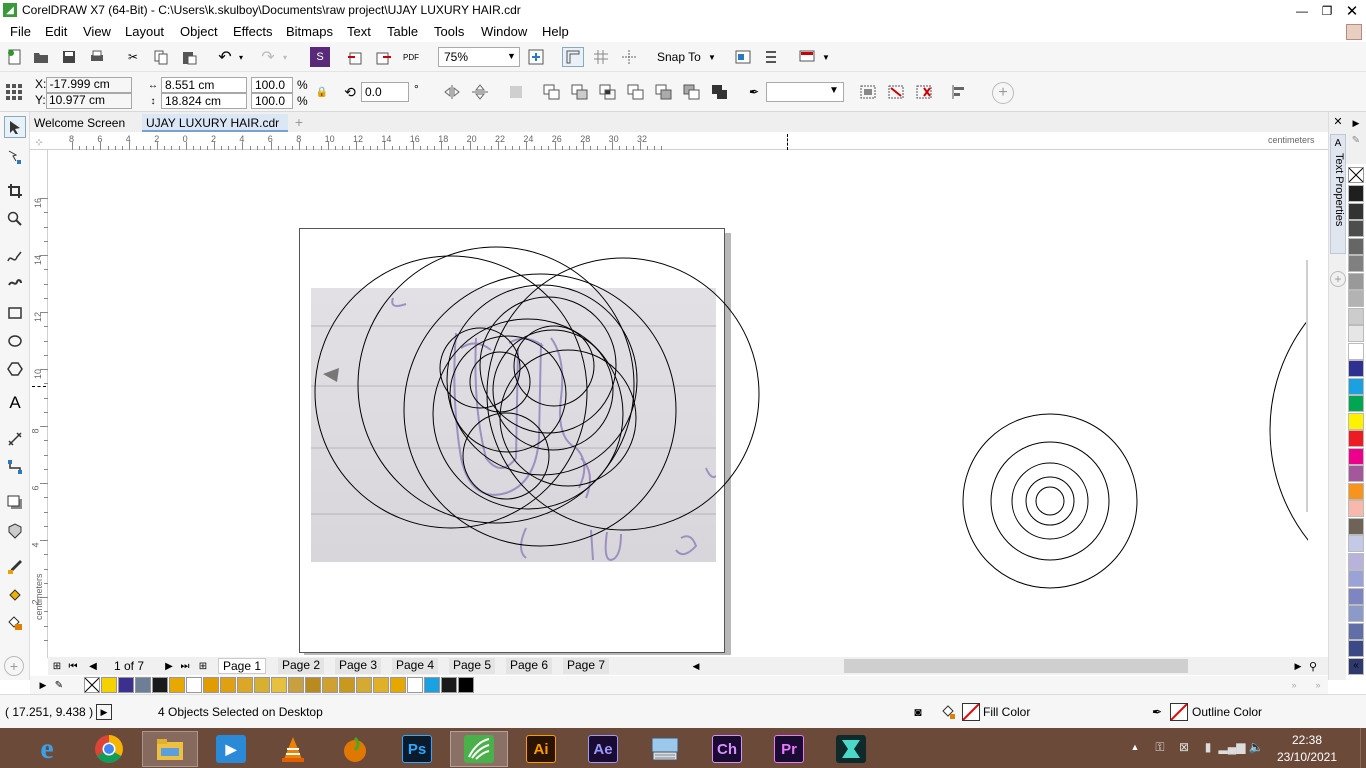 This screenshot has height=768, width=1366. What do you see at coordinates (402, 31) in the screenshot?
I see `menu-table: Table` at bounding box center [402, 31].